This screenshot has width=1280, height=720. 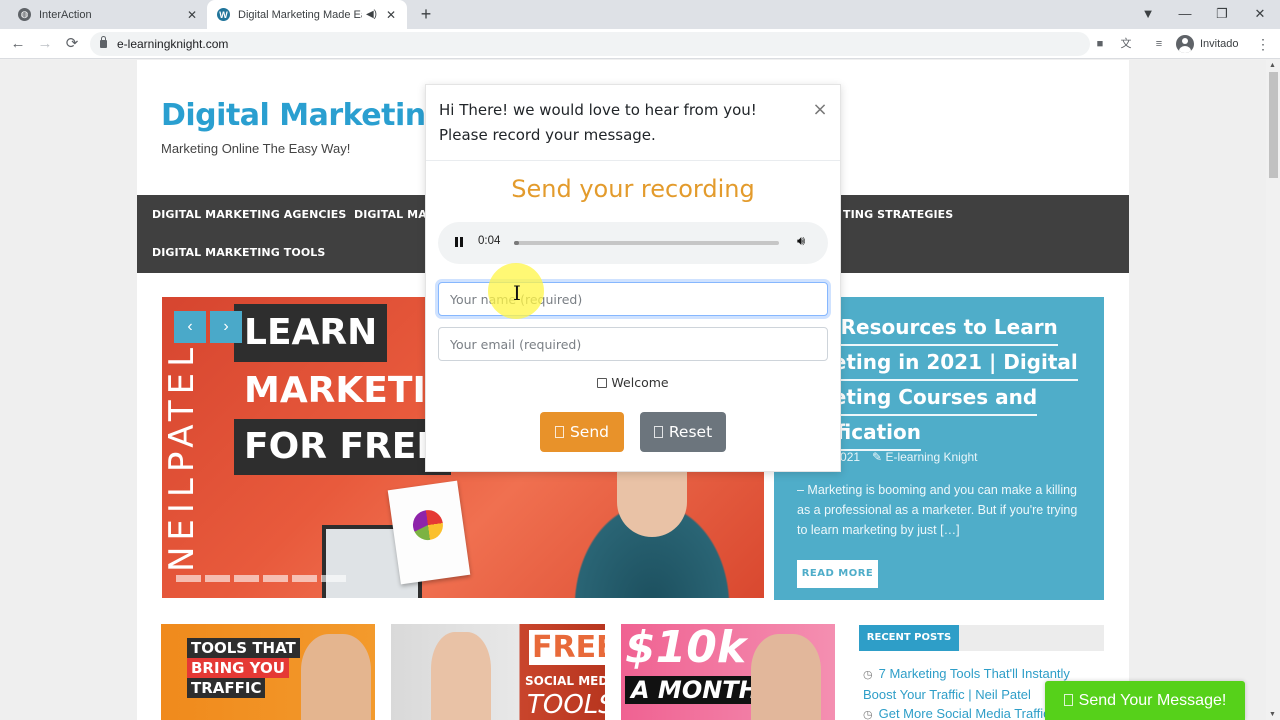 I want to click on report-illustration, so click(x=429, y=532).